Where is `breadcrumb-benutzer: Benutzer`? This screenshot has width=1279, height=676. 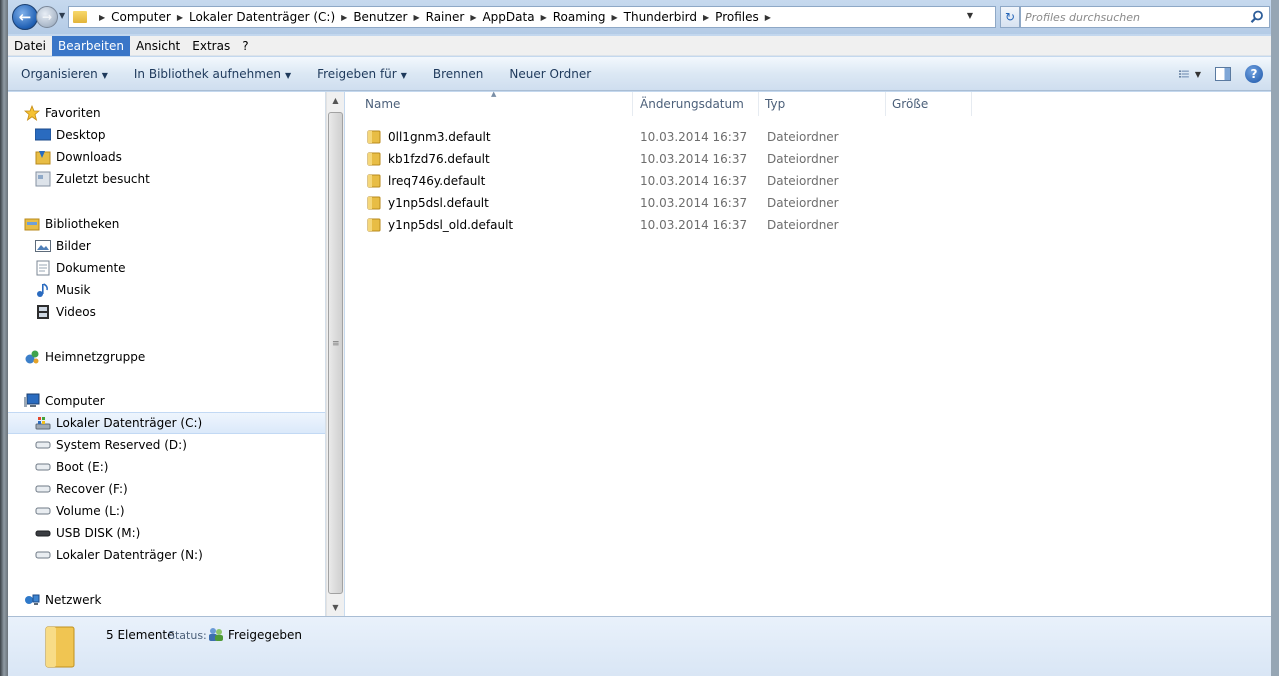 breadcrumb-benutzer: Benutzer is located at coordinates (380, 17).